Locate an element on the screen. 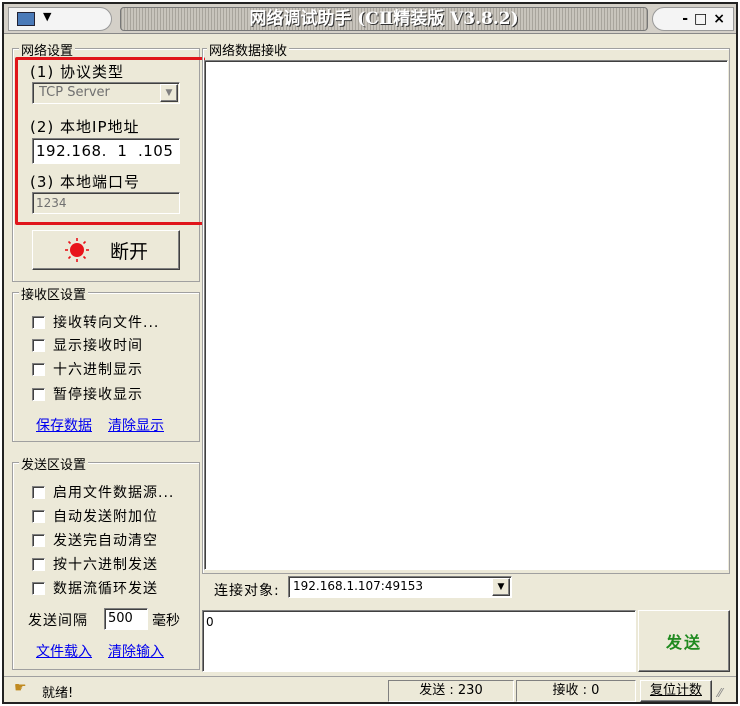  load-file-link: 文件载入 is located at coordinates (64, 651).